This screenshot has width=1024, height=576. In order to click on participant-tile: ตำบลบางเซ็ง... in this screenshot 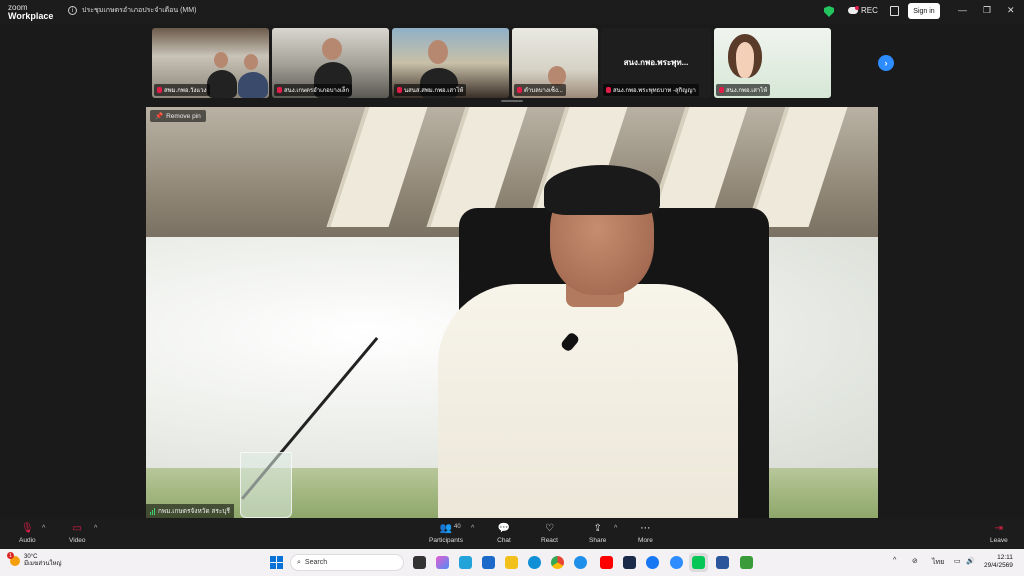, I will do `click(555, 63)`.